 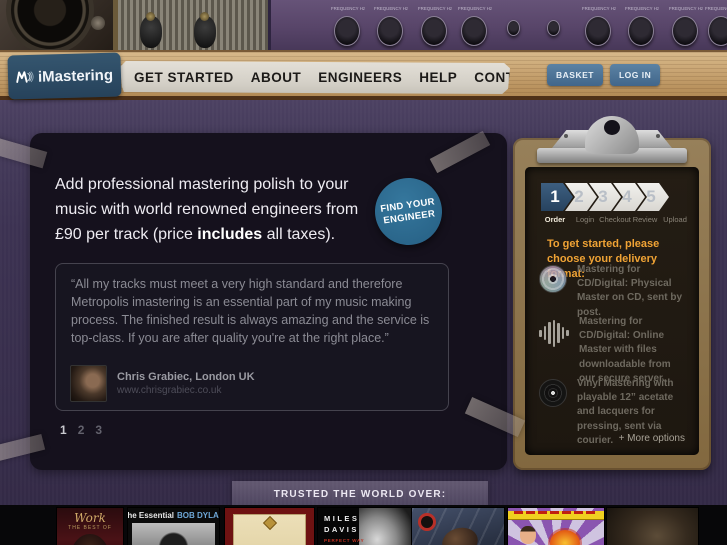 What do you see at coordinates (612, 140) in the screenshot?
I see `clipboard-clip-icon` at bounding box center [612, 140].